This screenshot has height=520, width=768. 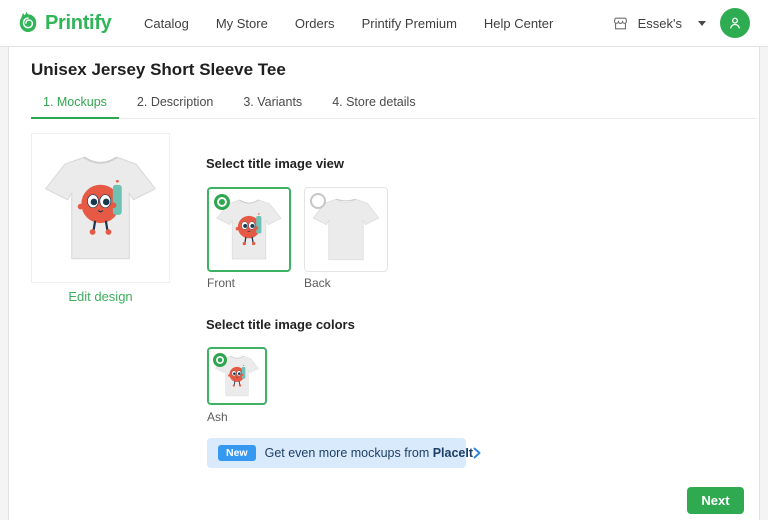 I want to click on tab-description: 2. Description, so click(x=175, y=104).